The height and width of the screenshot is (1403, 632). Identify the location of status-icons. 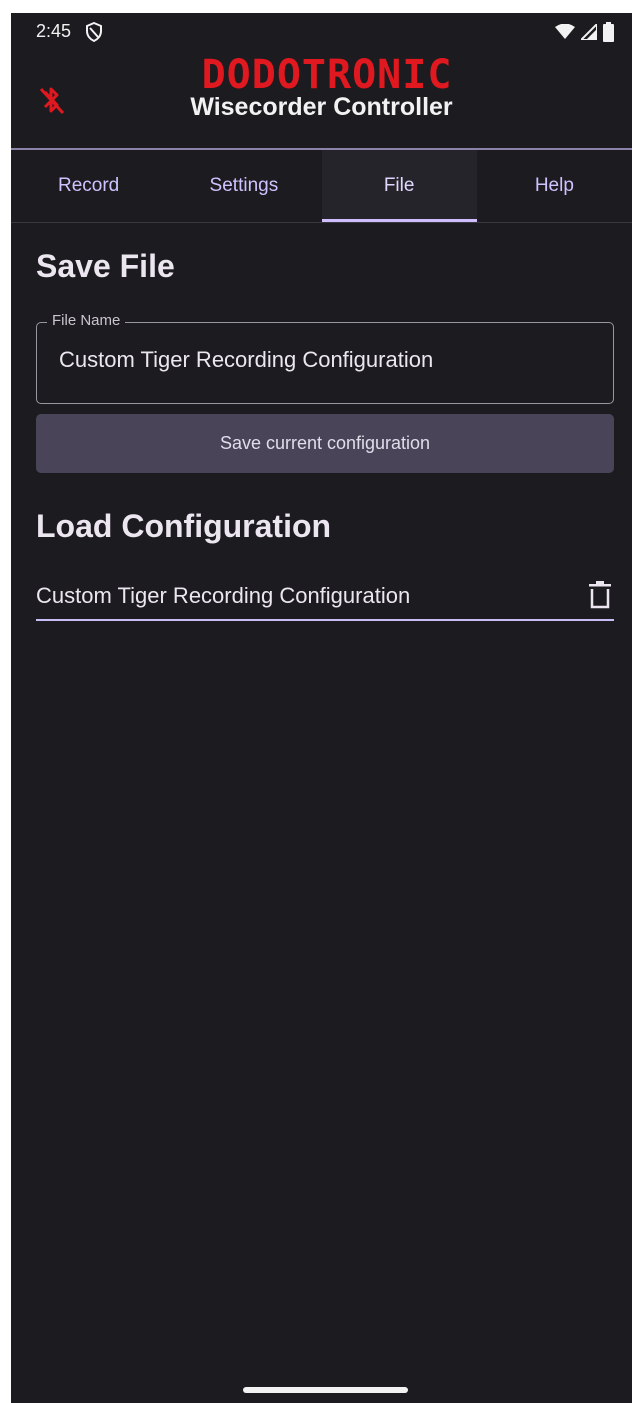
(584, 34).